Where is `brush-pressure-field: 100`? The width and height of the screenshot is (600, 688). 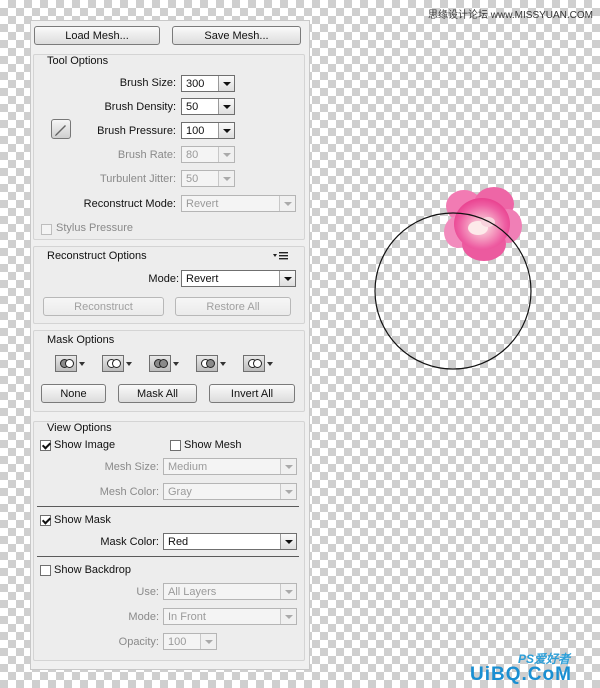 brush-pressure-field: 100 is located at coordinates (208, 130).